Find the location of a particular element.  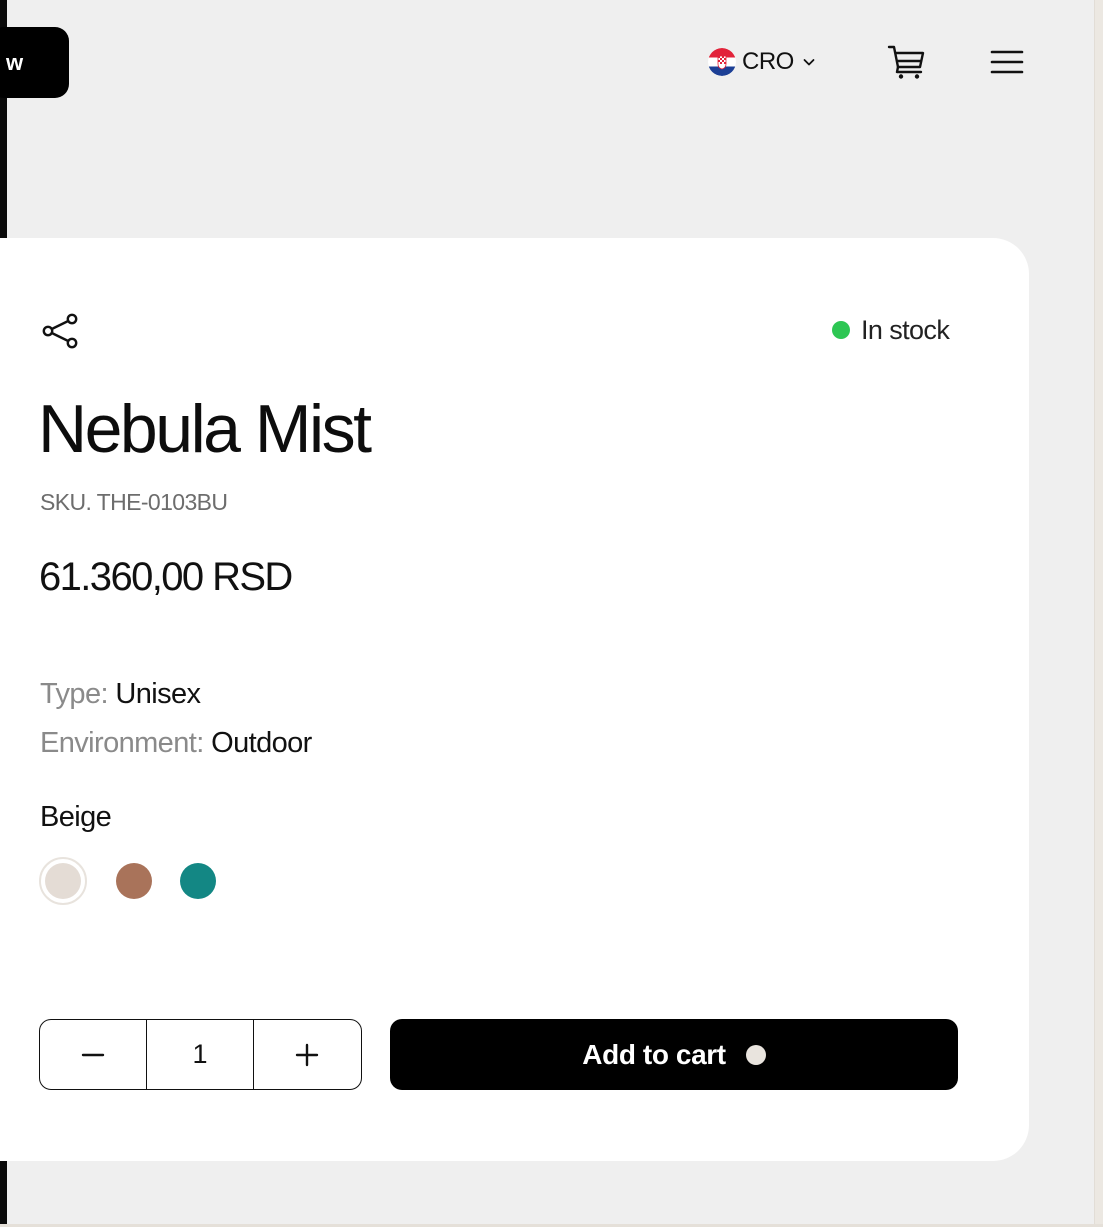

attribute-value: Unisex is located at coordinates (158, 694).